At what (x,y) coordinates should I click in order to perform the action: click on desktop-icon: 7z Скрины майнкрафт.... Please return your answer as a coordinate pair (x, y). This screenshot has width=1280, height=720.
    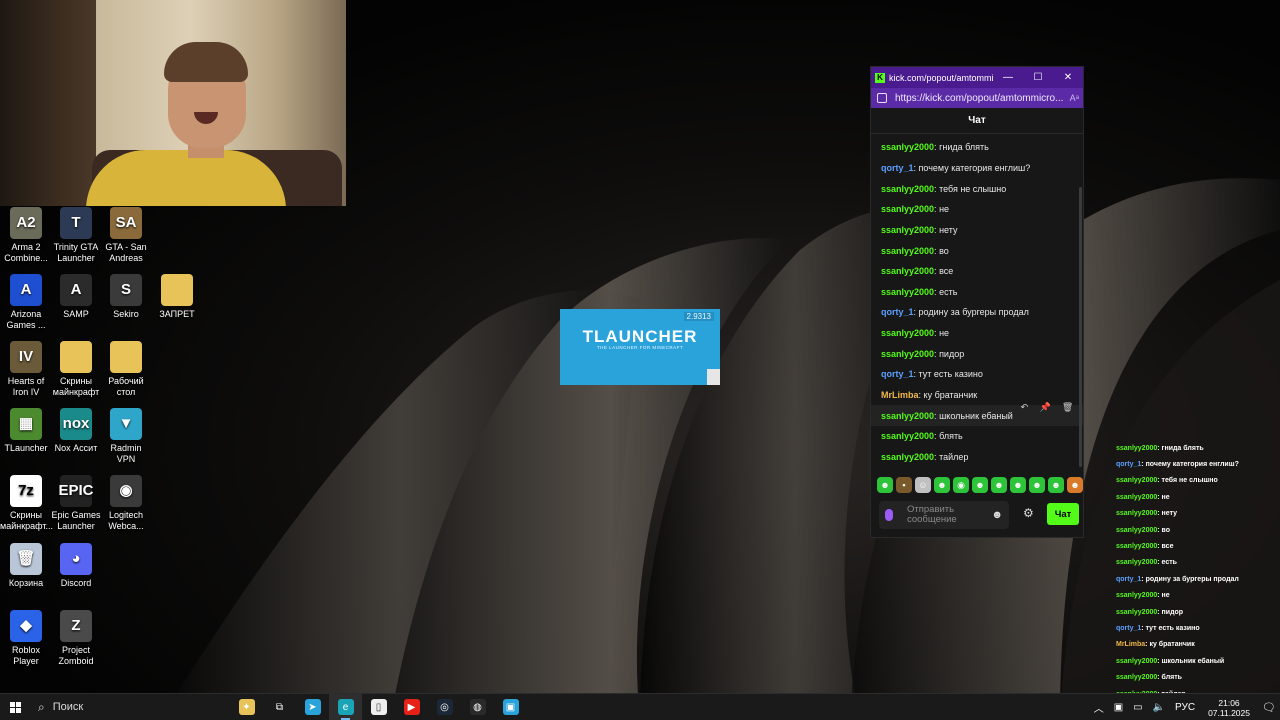
    Looking at the image, I should click on (26, 503).